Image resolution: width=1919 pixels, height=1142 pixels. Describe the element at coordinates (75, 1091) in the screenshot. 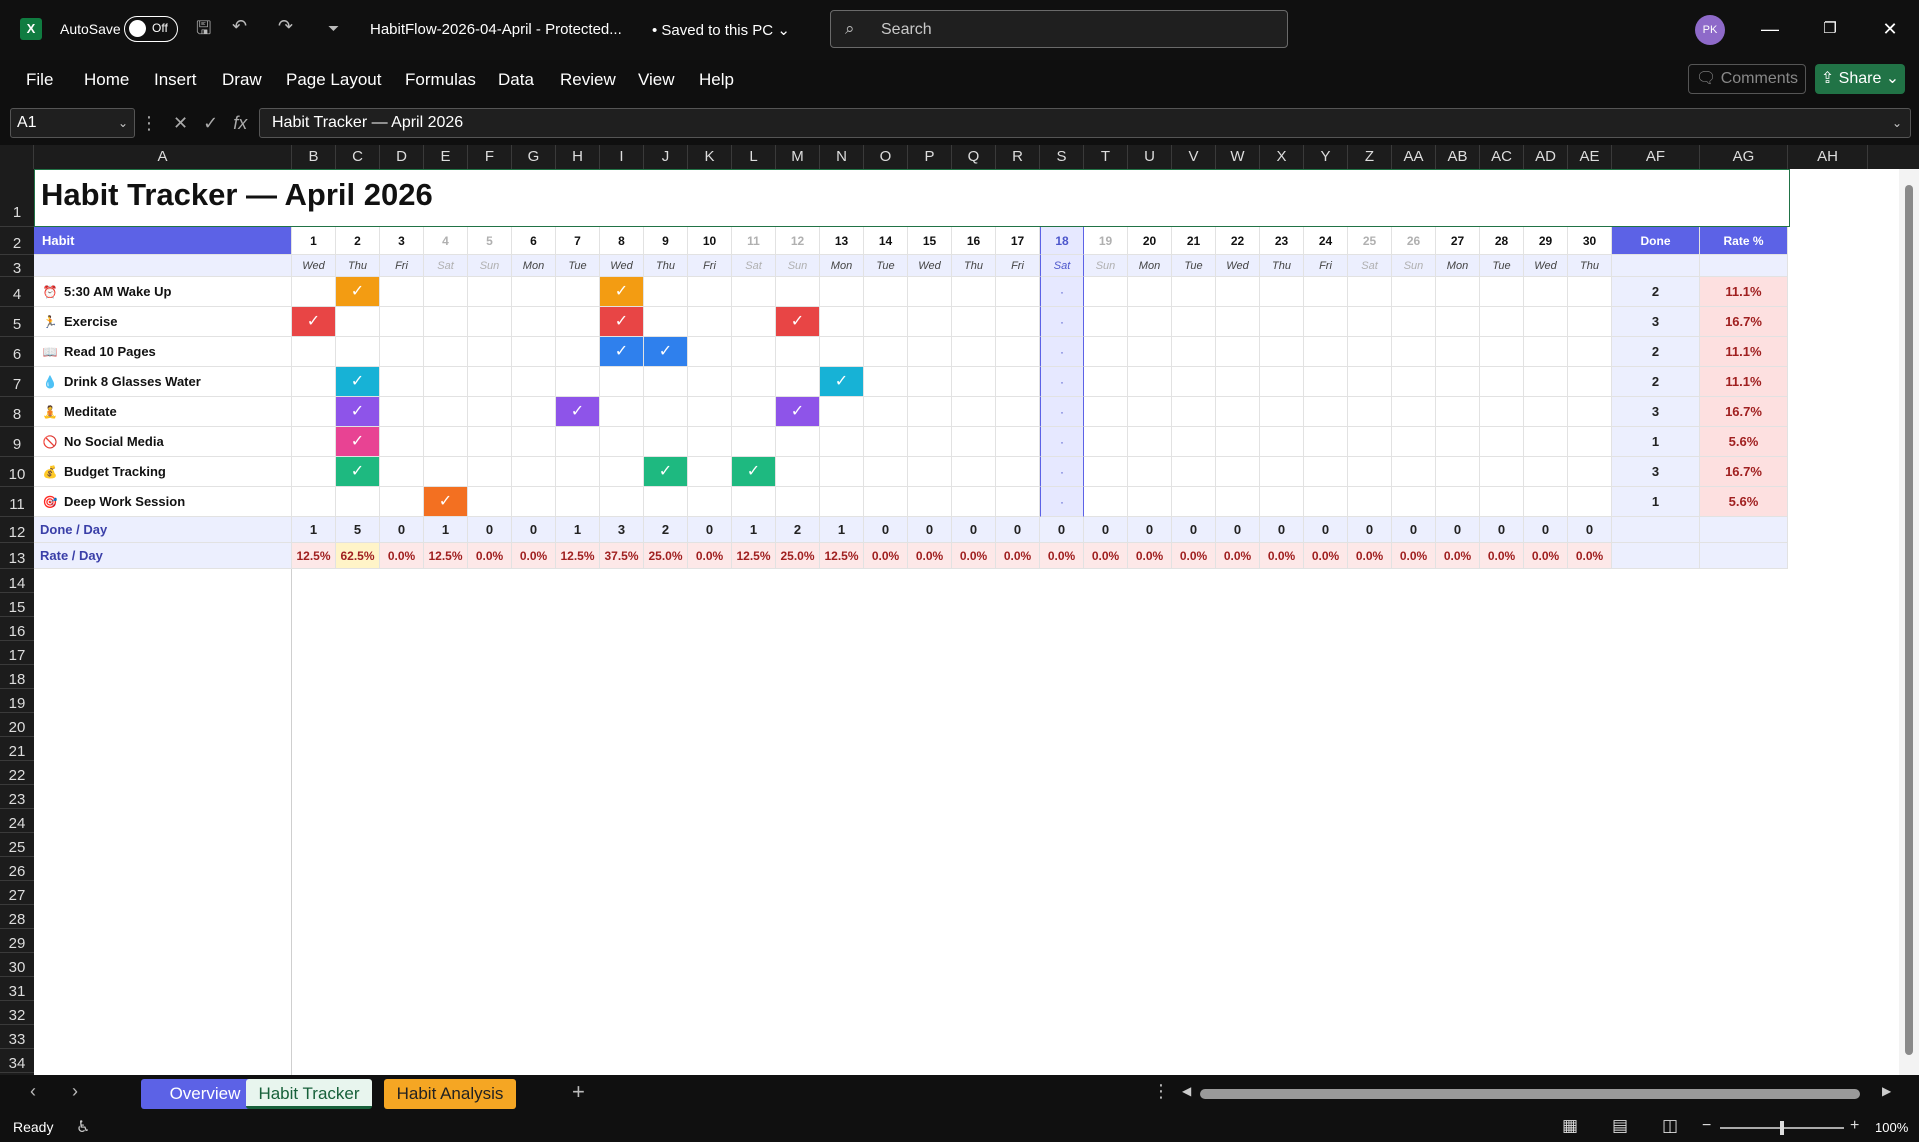

I see `next-sheet-icon: ›` at that location.